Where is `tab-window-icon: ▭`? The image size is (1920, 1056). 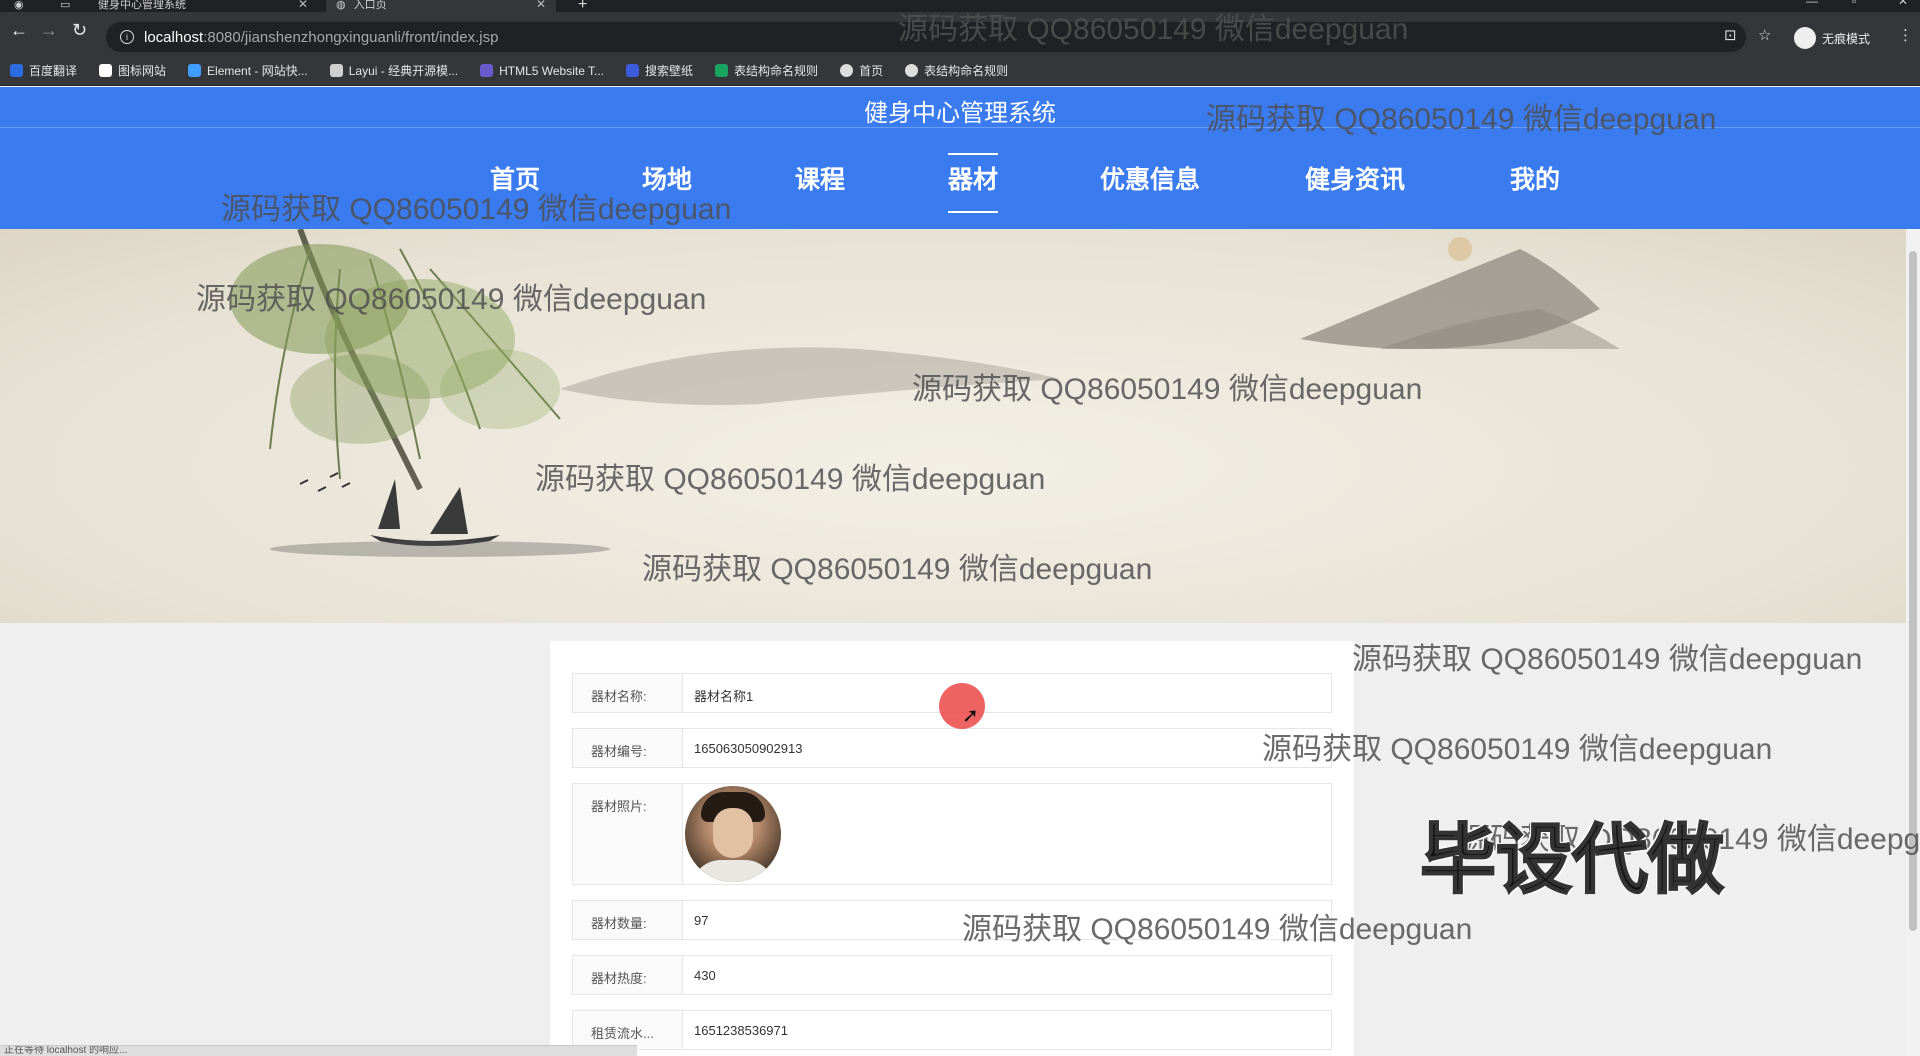 tab-window-icon: ▭ is located at coordinates (65, 6).